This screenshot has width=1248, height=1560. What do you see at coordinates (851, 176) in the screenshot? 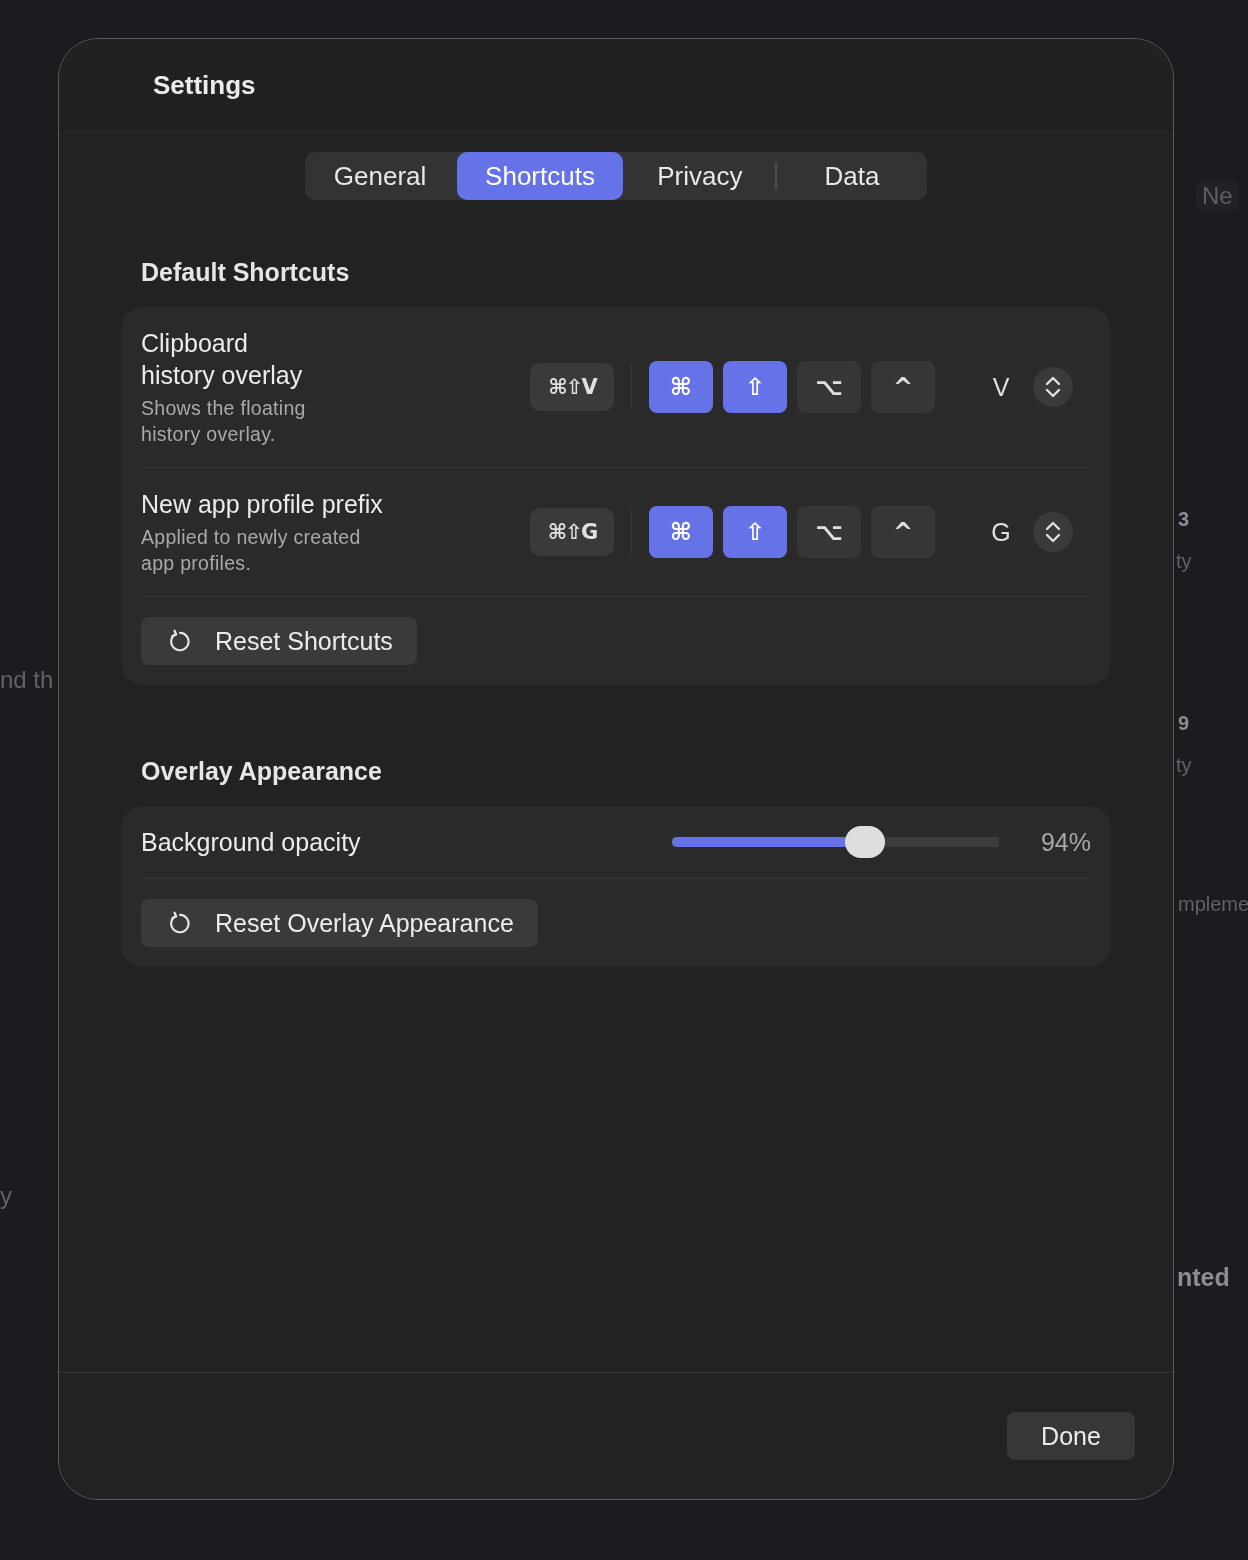
I see `tab: Data` at bounding box center [851, 176].